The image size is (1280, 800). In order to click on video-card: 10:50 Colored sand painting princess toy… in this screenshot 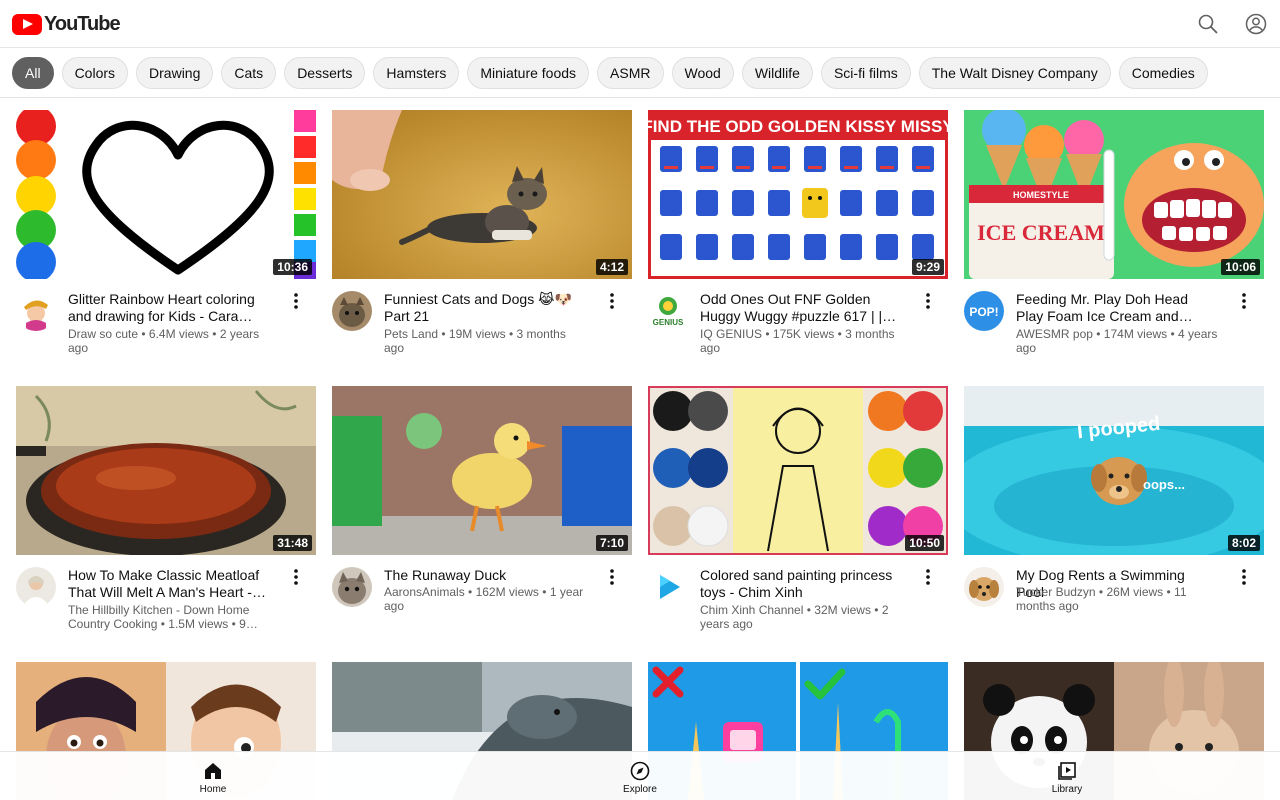, I will do `click(798, 520)`.